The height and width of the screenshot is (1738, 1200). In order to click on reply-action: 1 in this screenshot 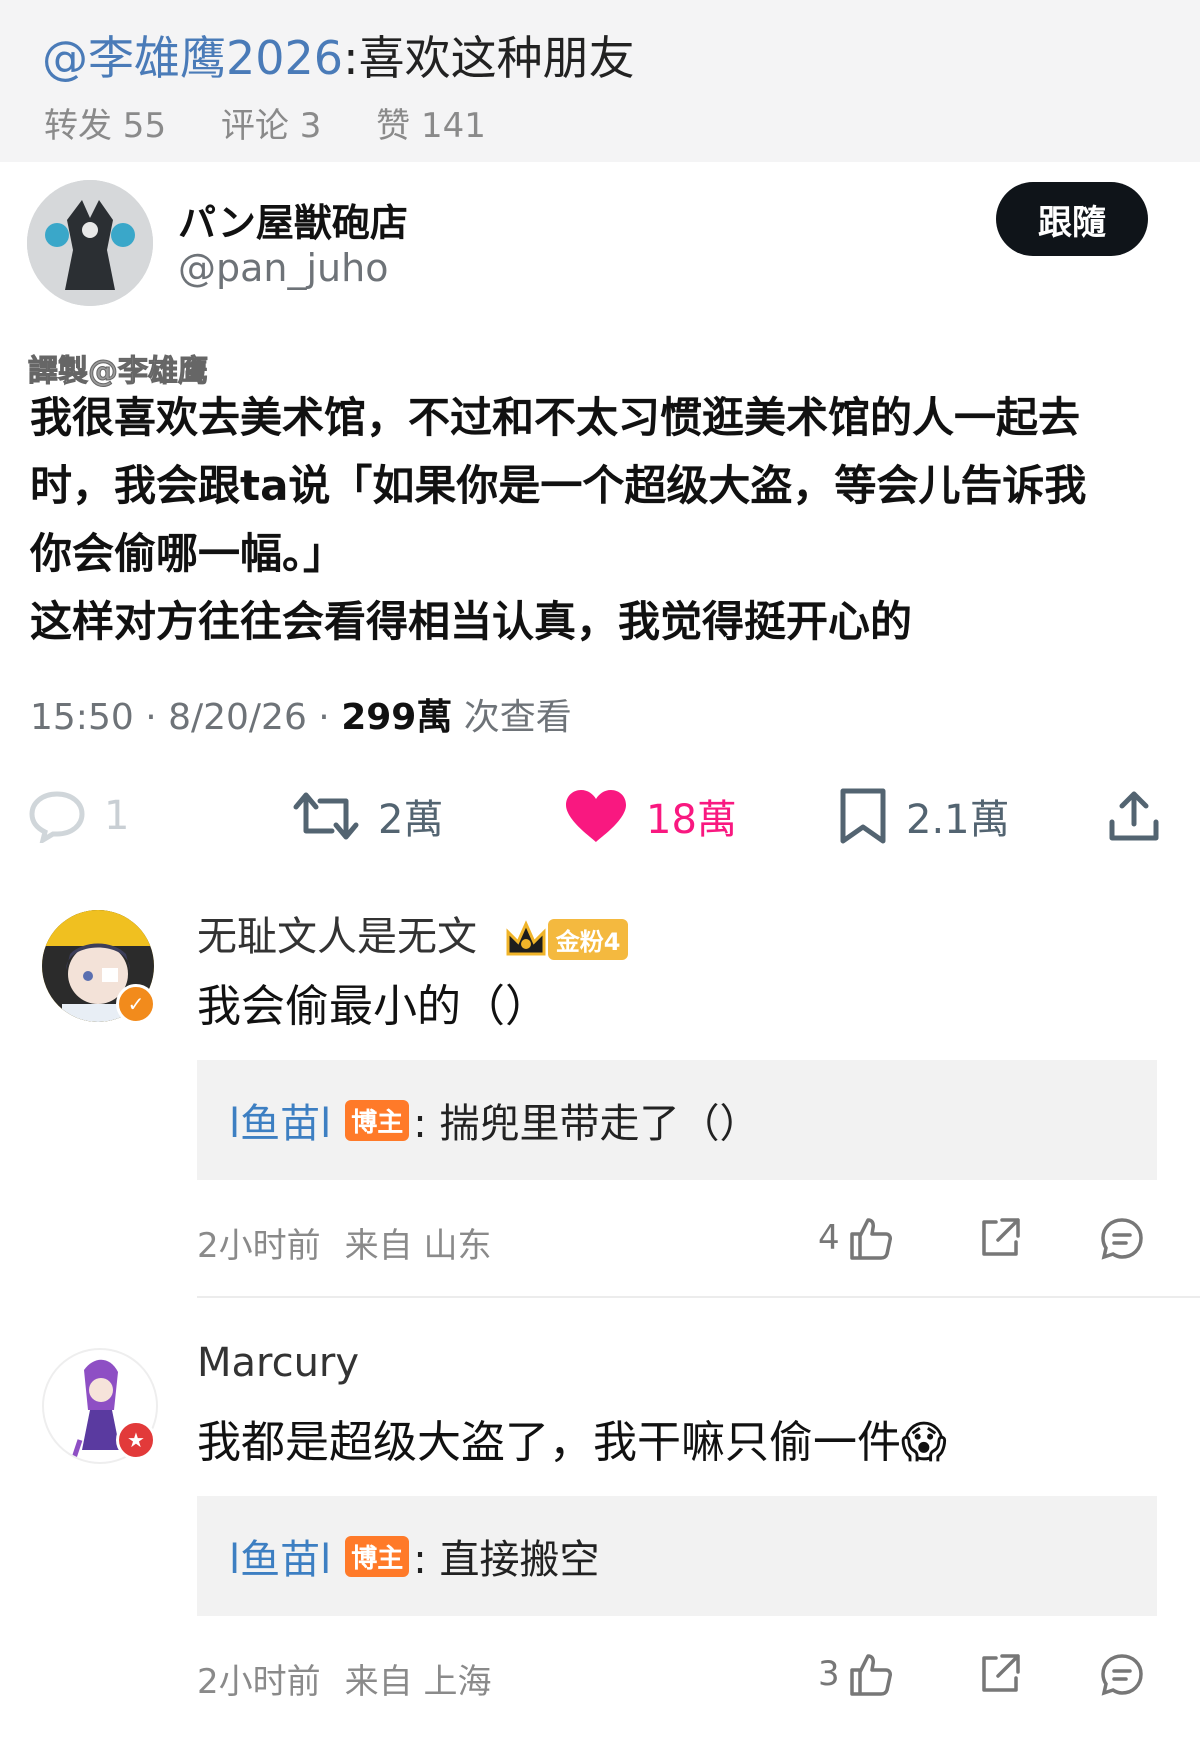, I will do `click(78, 816)`.